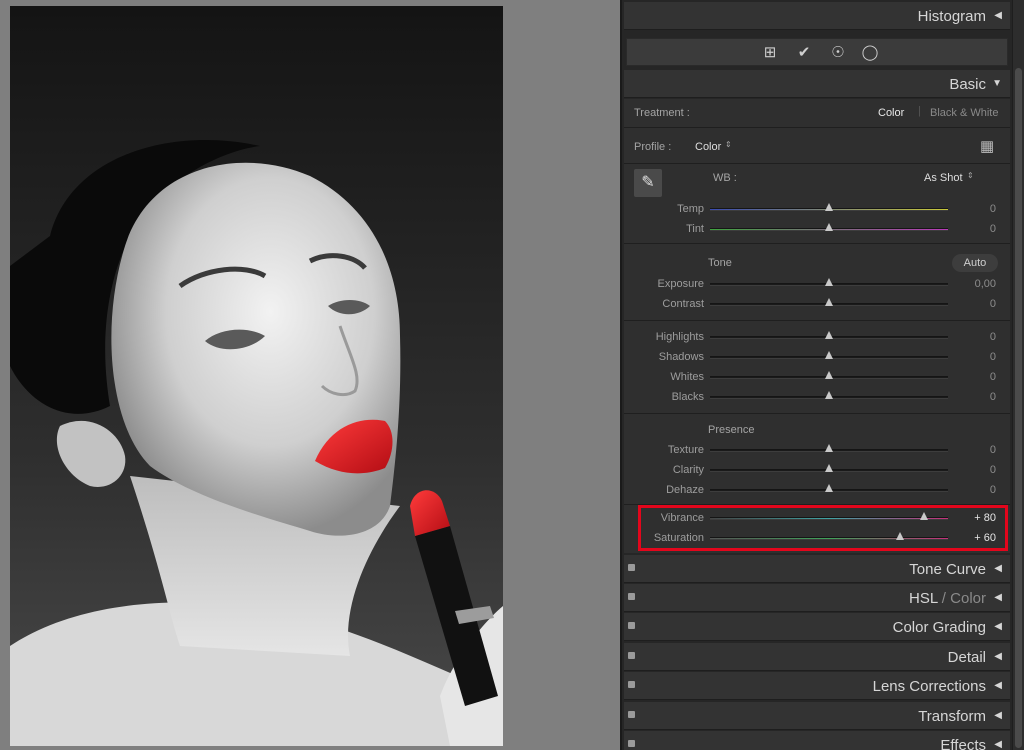  Describe the element at coordinates (829, 448) in the screenshot. I see `texture-slider-thumb` at that location.